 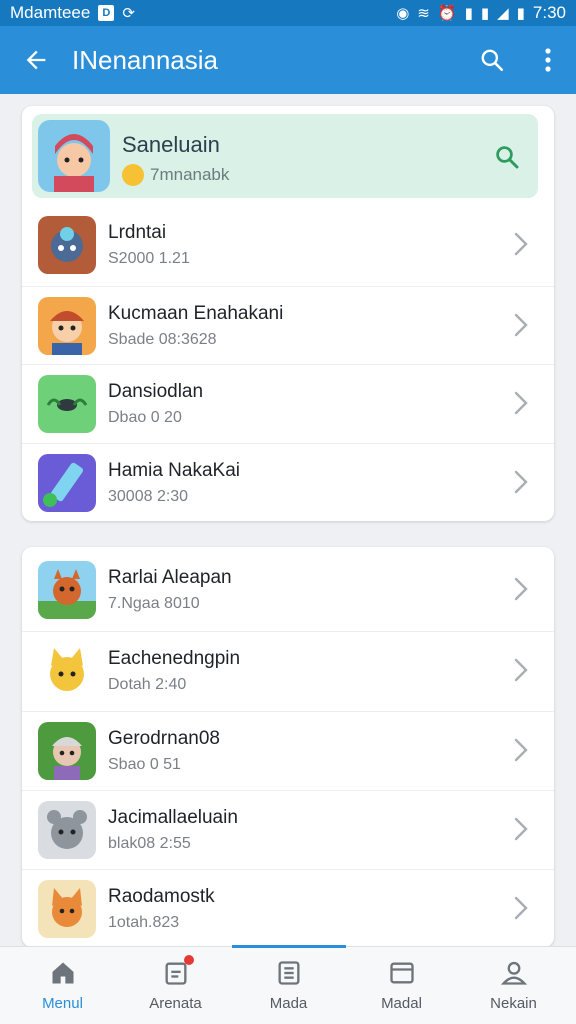 What do you see at coordinates (507, 157) in the screenshot?
I see `find-icon` at bounding box center [507, 157].